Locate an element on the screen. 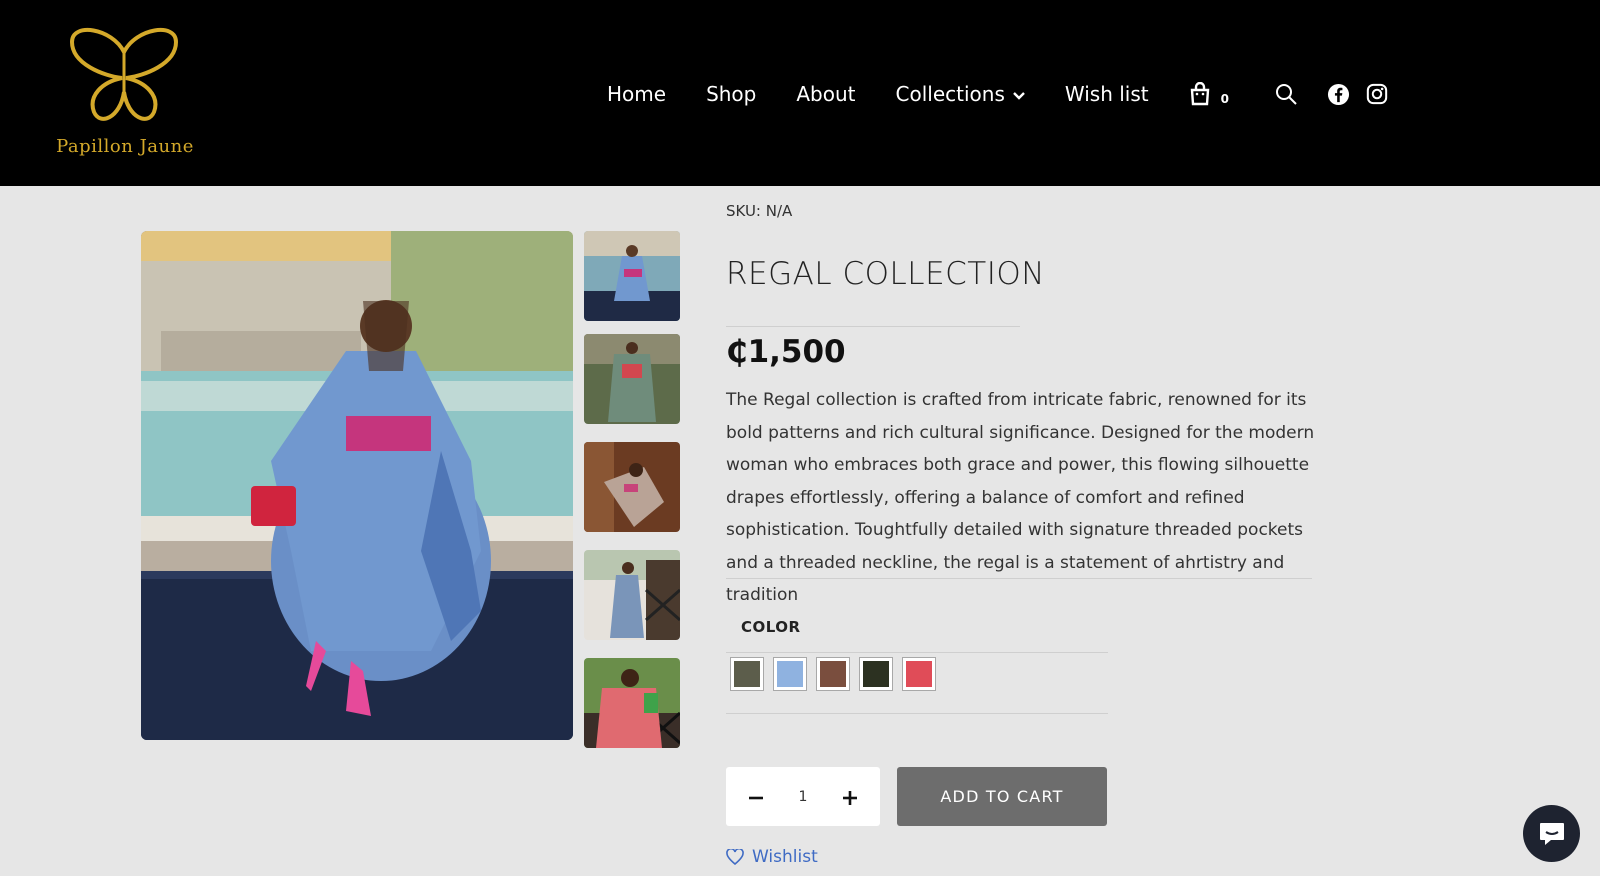  brand-logo: Papillon Jaune is located at coordinates (130, 97).